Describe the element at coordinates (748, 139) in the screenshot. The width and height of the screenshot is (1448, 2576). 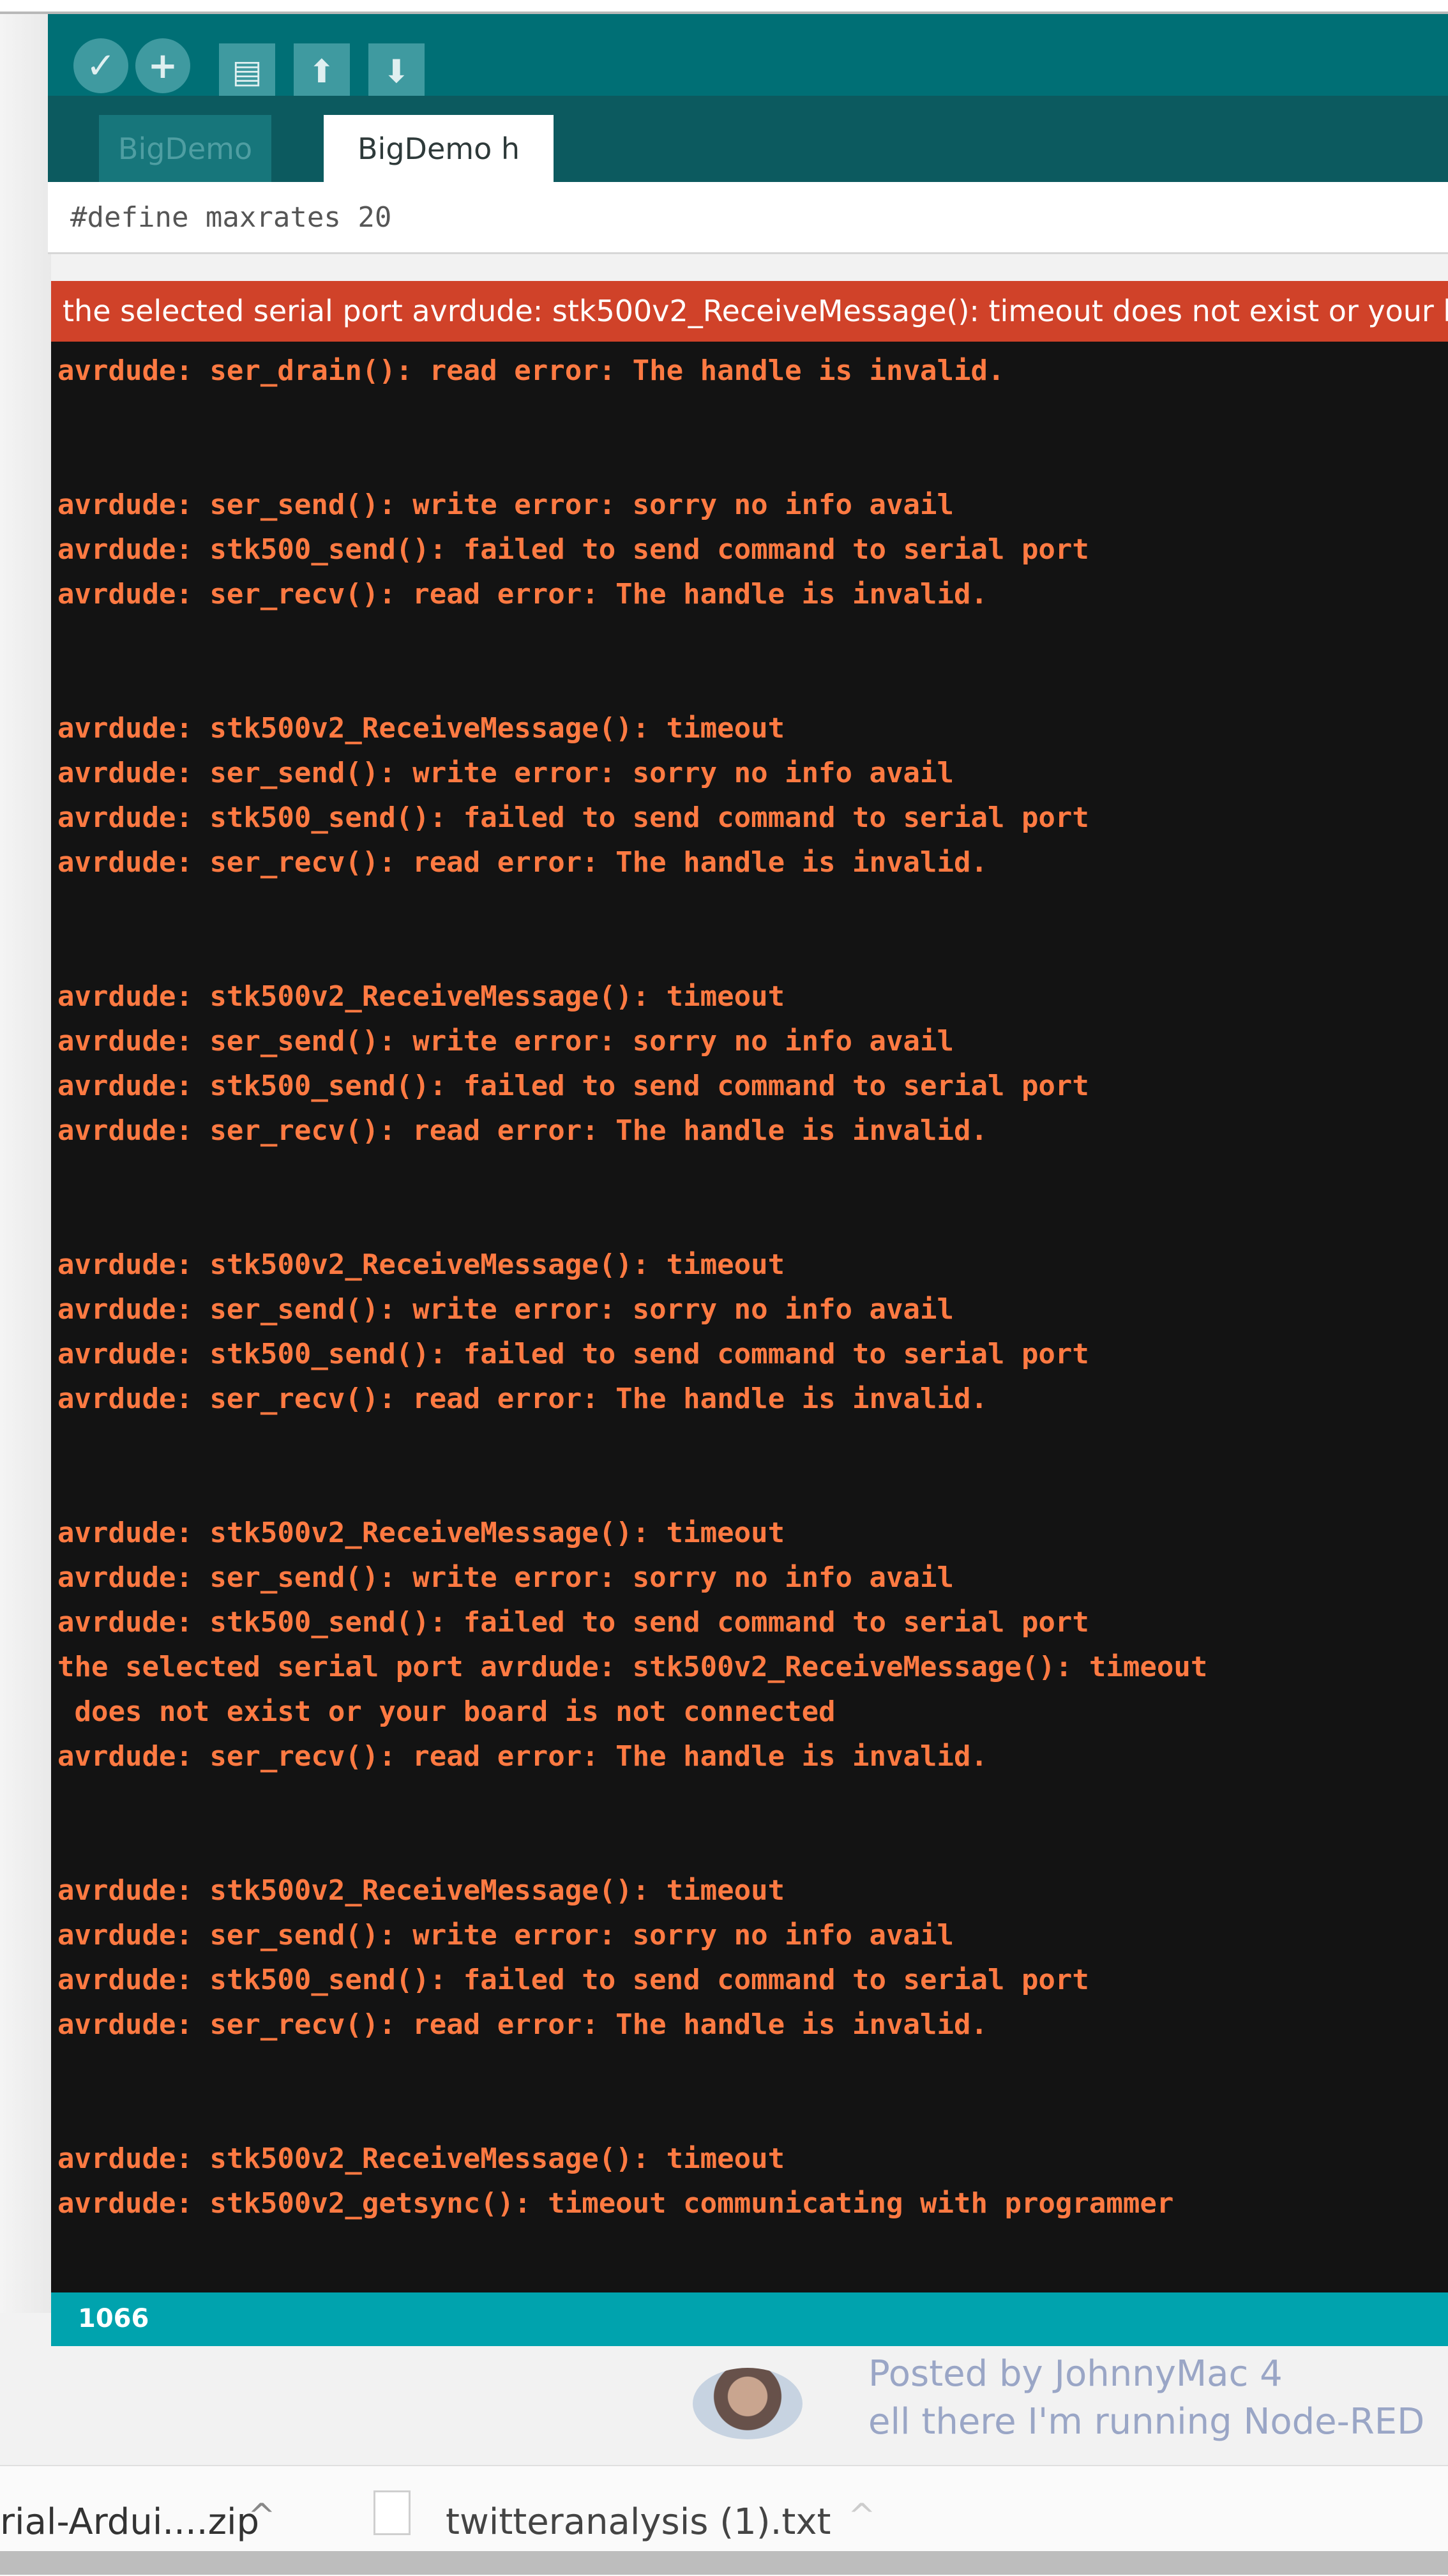
I see `tab-bar: BigDemo BigDemo h` at that location.